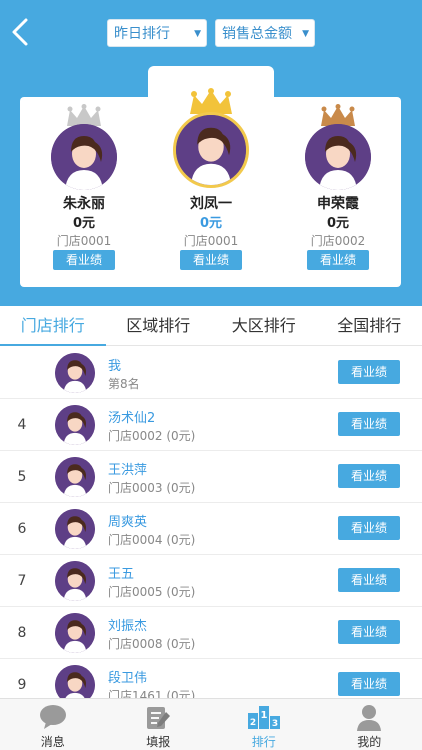 Image resolution: width=422 pixels, height=750 pixels. I want to click on ranking-icon: 2 1 3, so click(263, 717).